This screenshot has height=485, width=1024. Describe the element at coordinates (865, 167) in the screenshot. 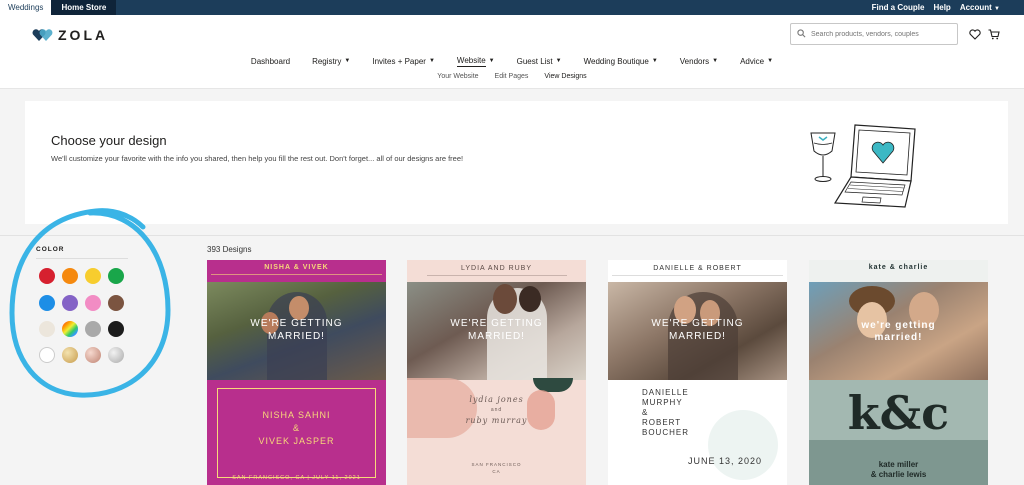

I see `laptop-illustration` at that location.